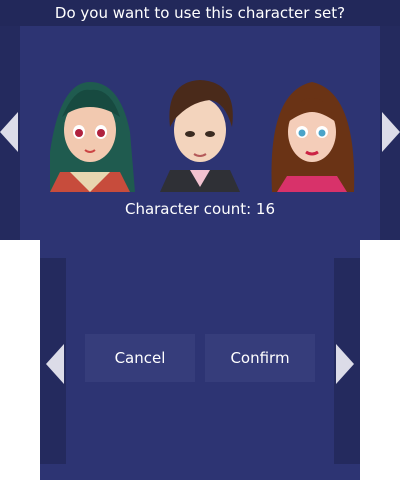  I want to click on character-portrait-brown-hair-male, so click(200, 132).